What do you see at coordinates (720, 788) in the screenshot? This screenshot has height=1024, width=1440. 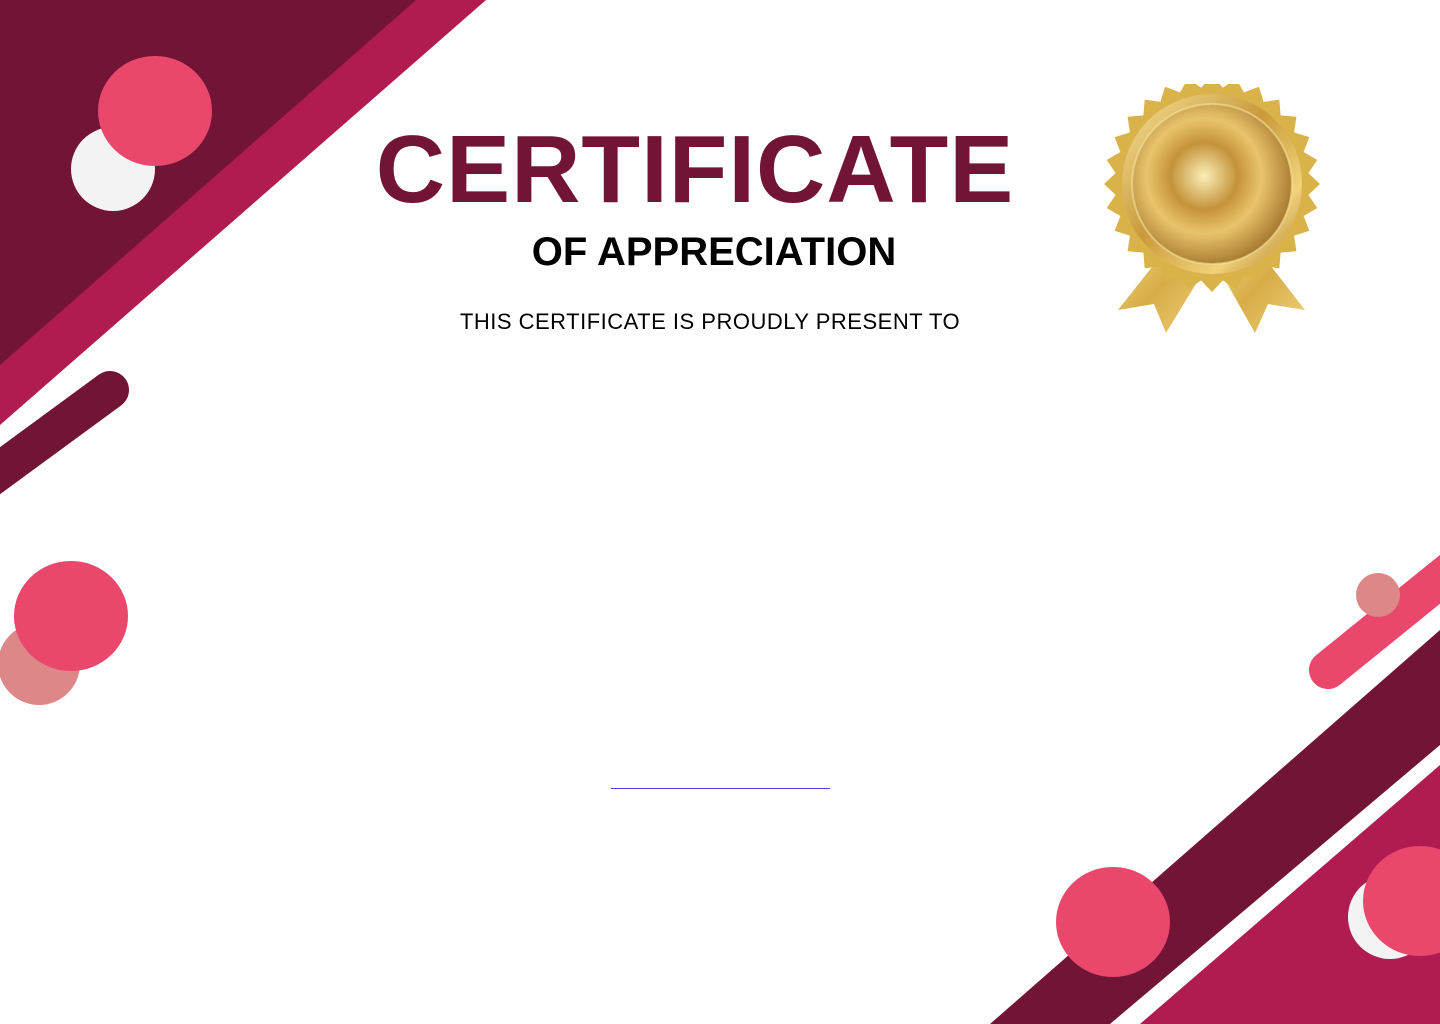 I see `signature-line` at bounding box center [720, 788].